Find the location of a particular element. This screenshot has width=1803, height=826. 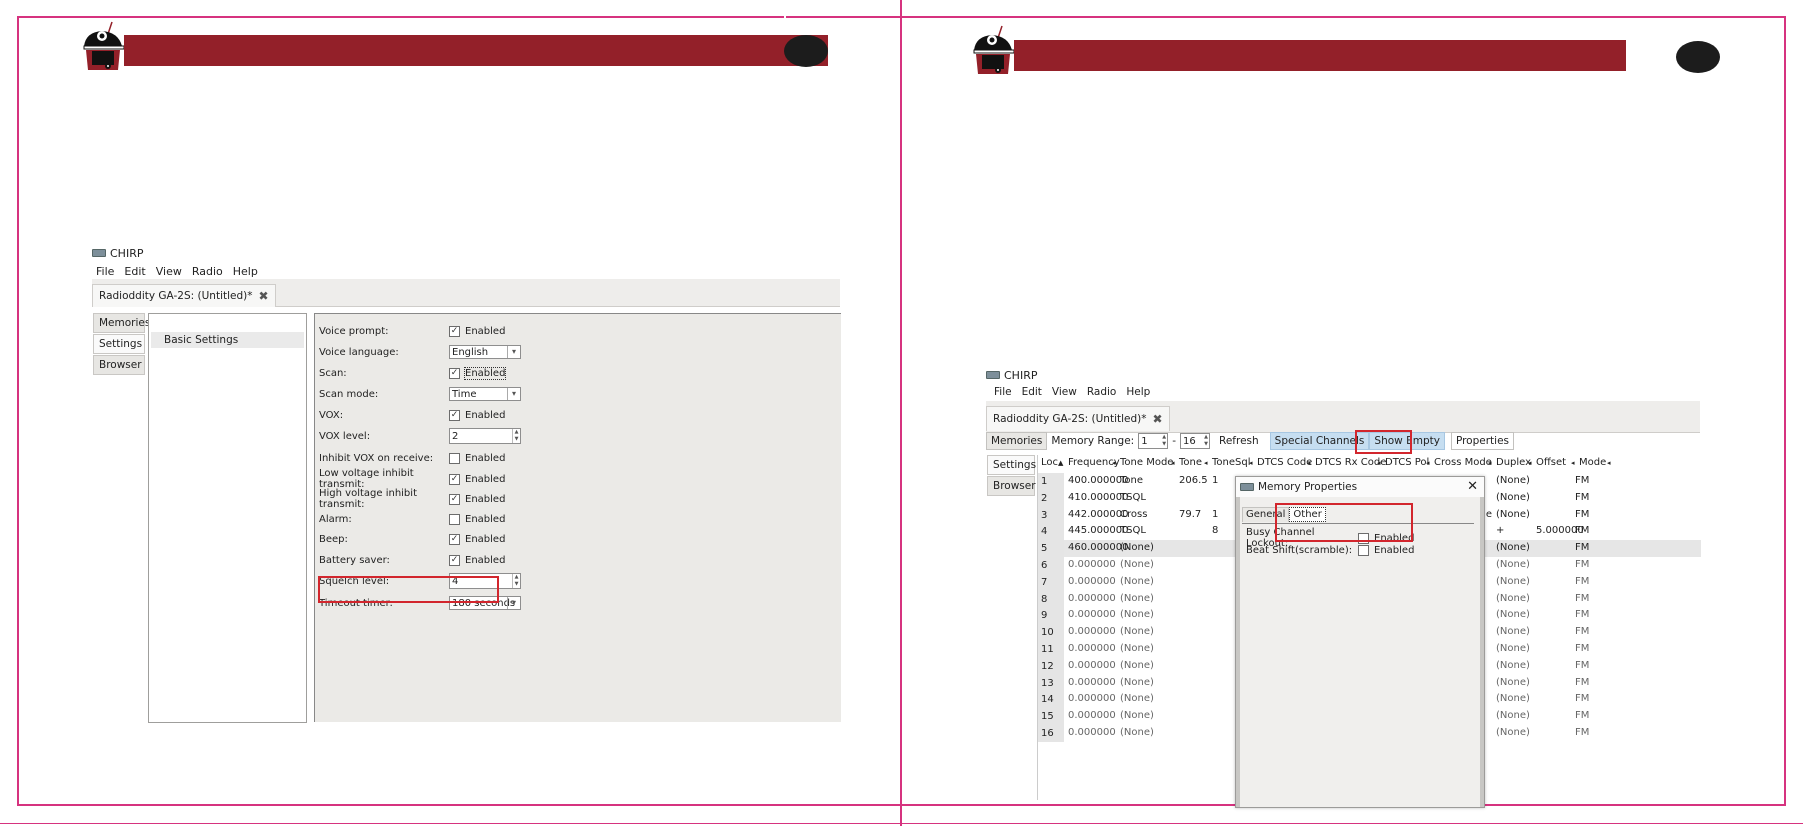

document-tab-right: Radioddity GA-2S: (Untitled)* ✖ is located at coordinates (1078, 418).